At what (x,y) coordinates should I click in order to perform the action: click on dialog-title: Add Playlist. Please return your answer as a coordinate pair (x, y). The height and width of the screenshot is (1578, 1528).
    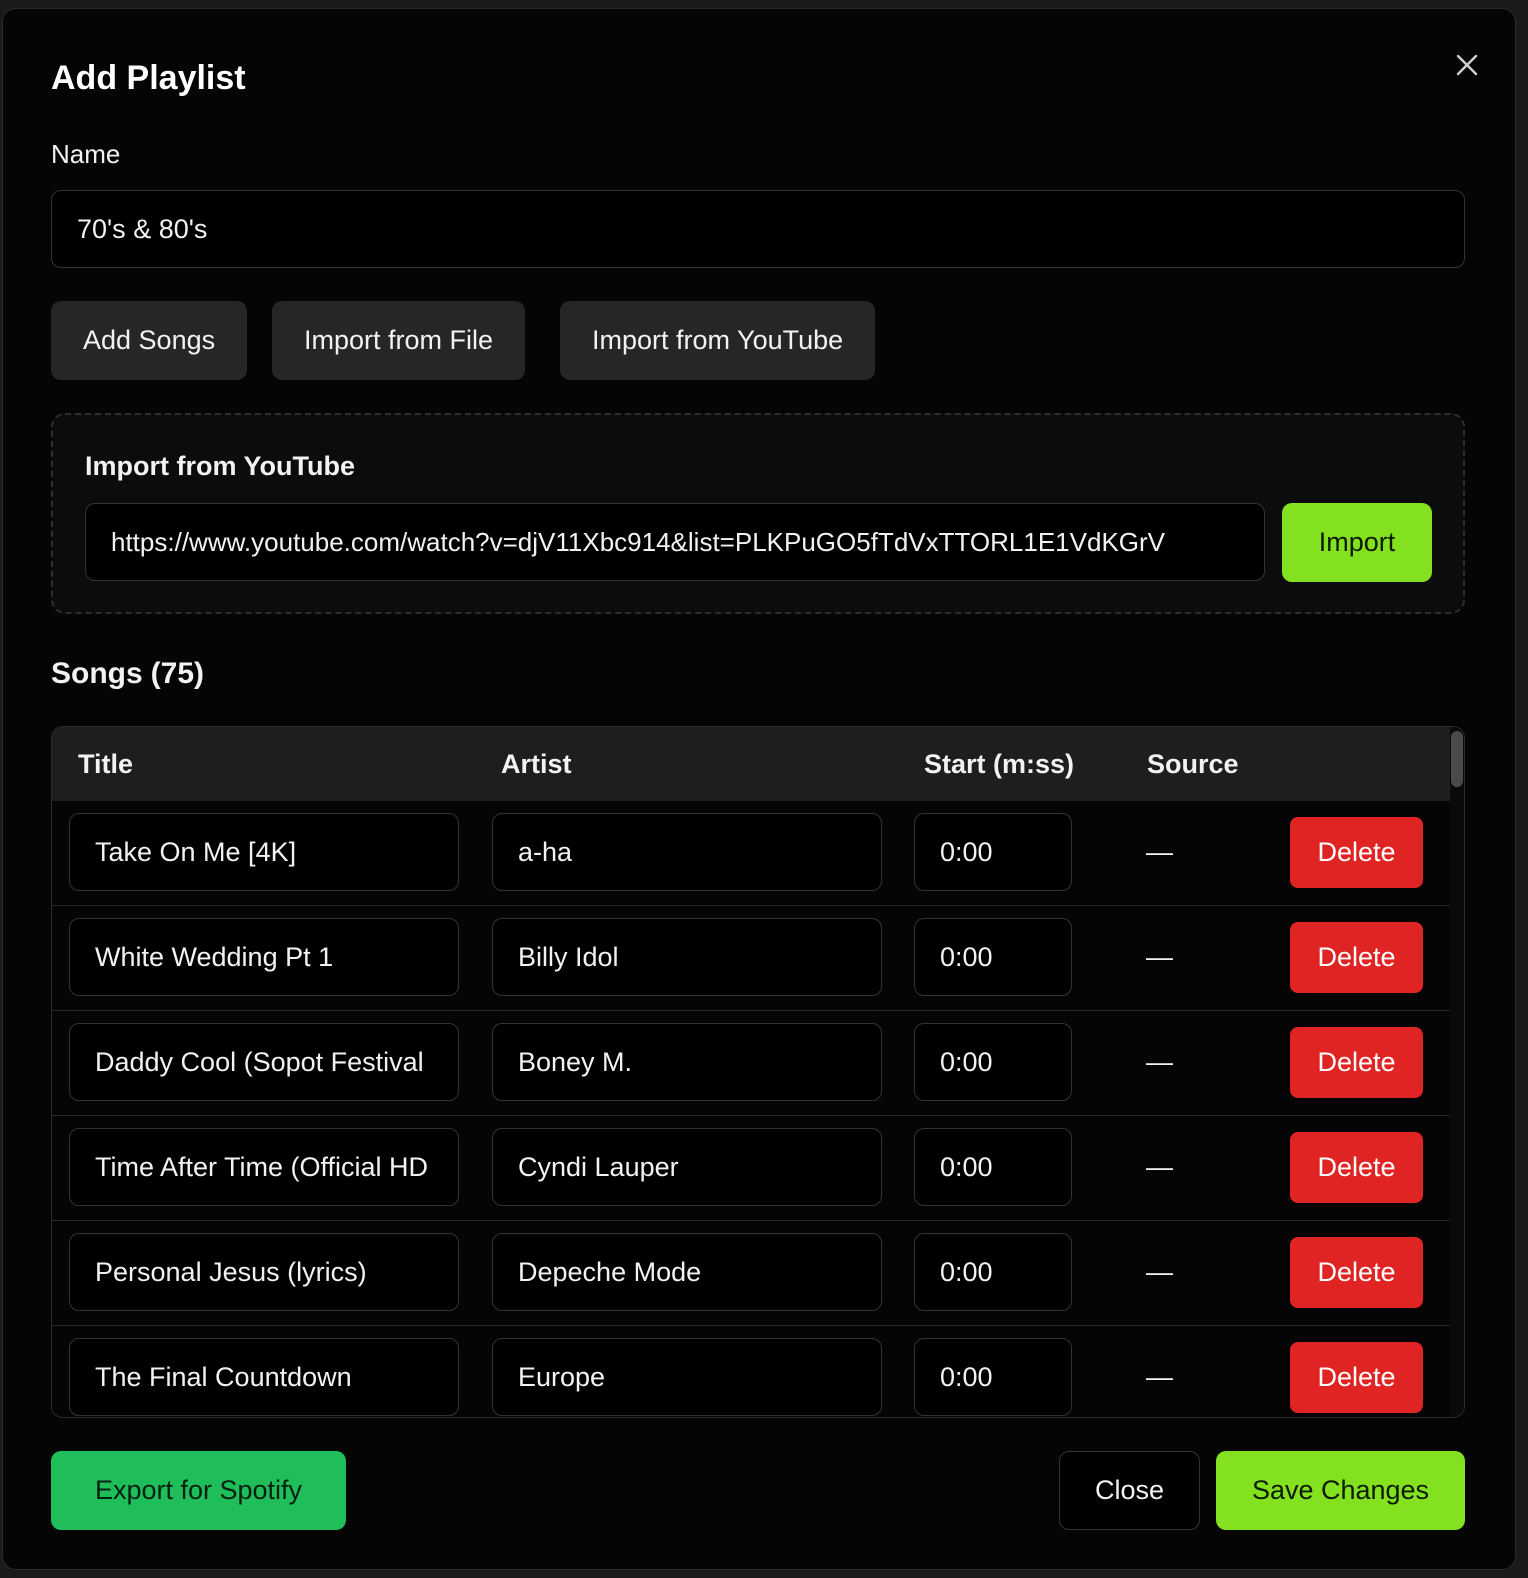
    Looking at the image, I should click on (148, 78).